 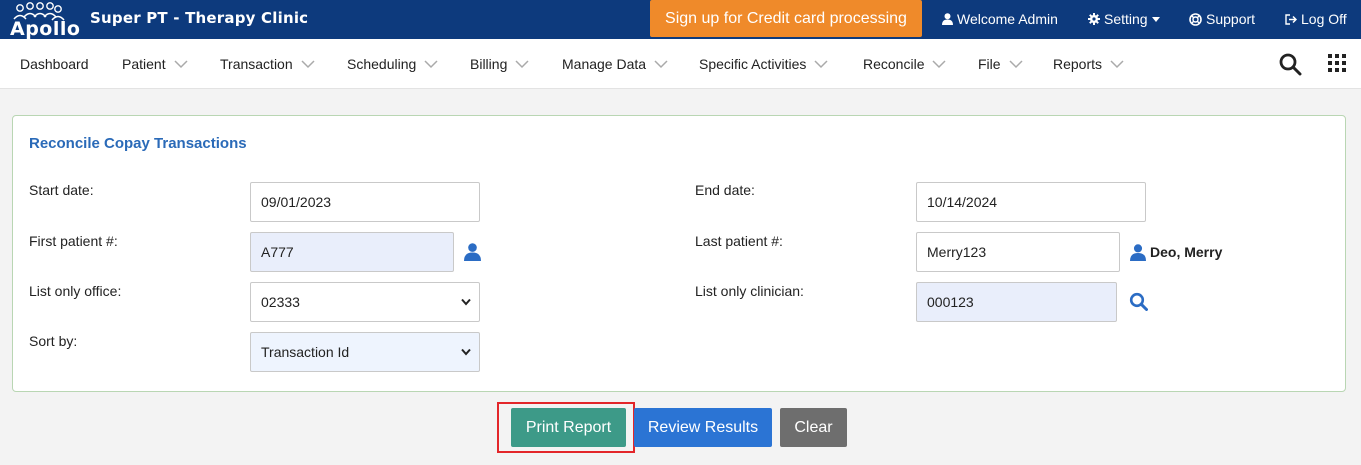 I want to click on start-date-input: 09/01/2023, so click(x=365, y=202).